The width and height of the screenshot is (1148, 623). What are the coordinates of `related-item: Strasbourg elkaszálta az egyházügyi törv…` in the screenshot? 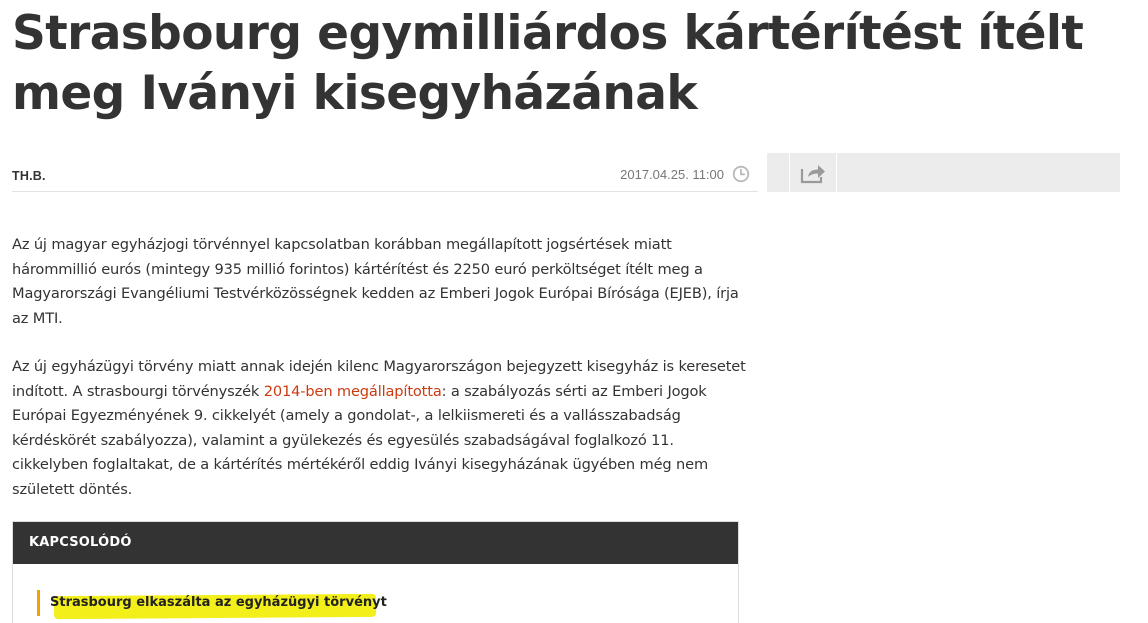 It's located at (215, 603).